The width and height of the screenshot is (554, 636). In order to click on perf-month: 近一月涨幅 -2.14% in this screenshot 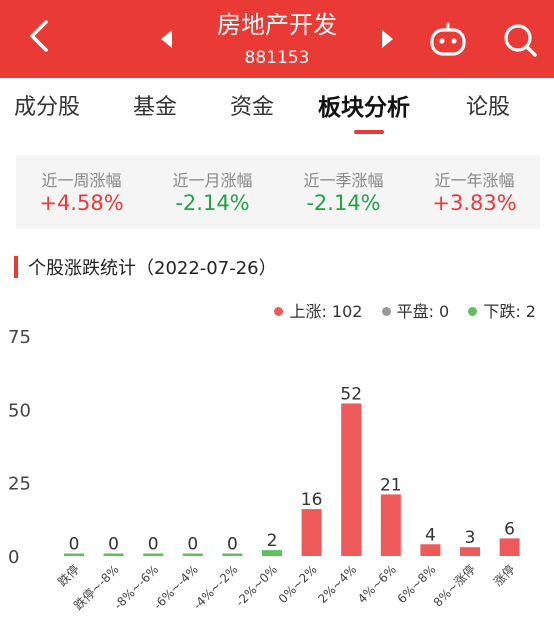, I will do `click(212, 192)`.